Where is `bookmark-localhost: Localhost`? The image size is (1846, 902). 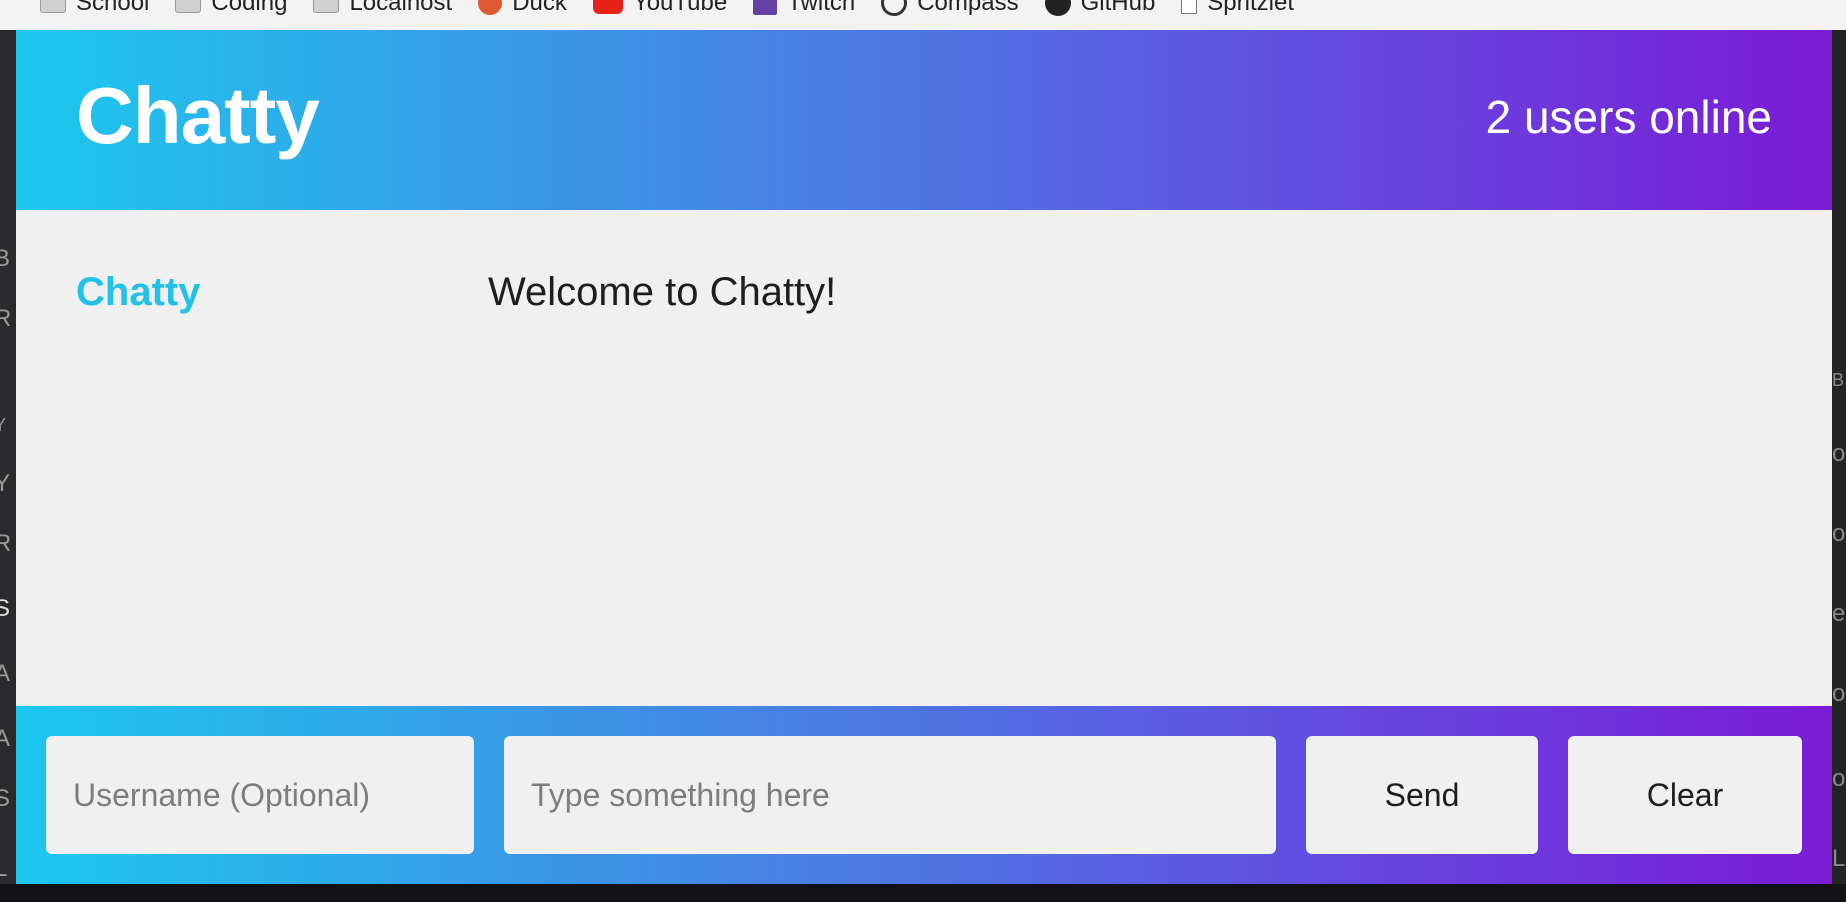 bookmark-localhost: Localhost is located at coordinates (382, 9).